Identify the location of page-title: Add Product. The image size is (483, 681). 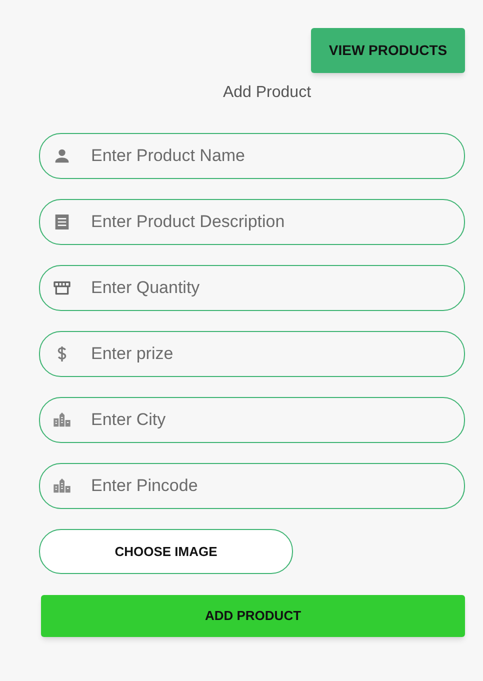
(267, 93).